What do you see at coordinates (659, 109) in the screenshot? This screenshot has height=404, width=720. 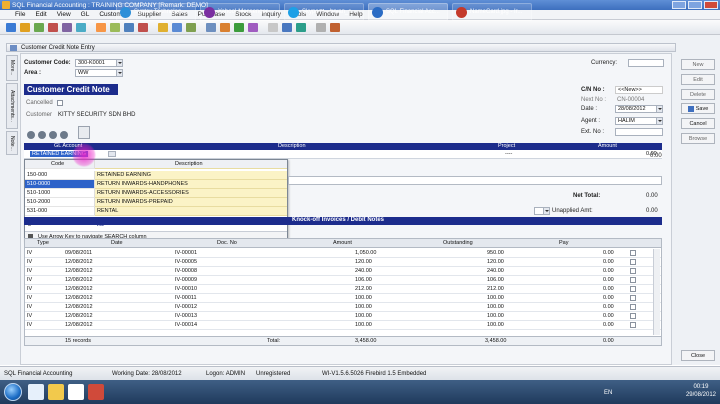 I see `calendar-dropdown-icon` at bounding box center [659, 109].